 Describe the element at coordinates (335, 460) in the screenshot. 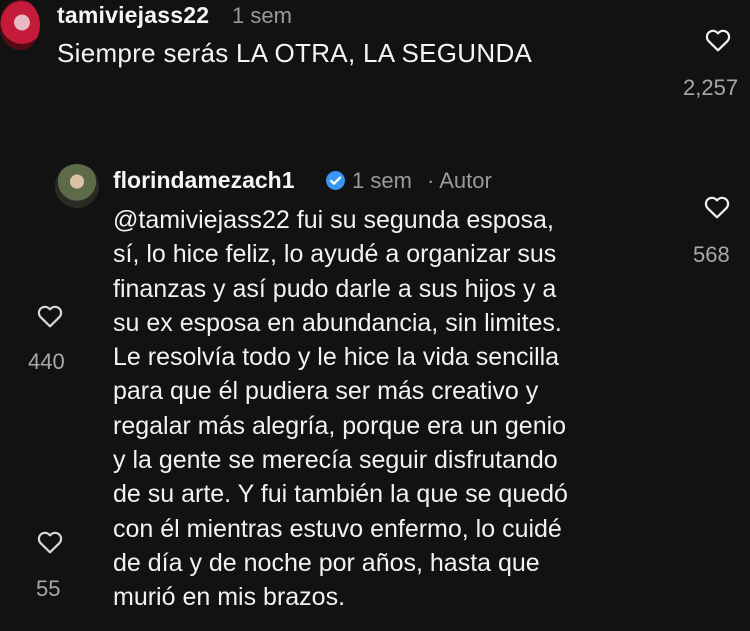

I see `reply-text-line: y la gente se merecía seguir disfrutando` at that location.